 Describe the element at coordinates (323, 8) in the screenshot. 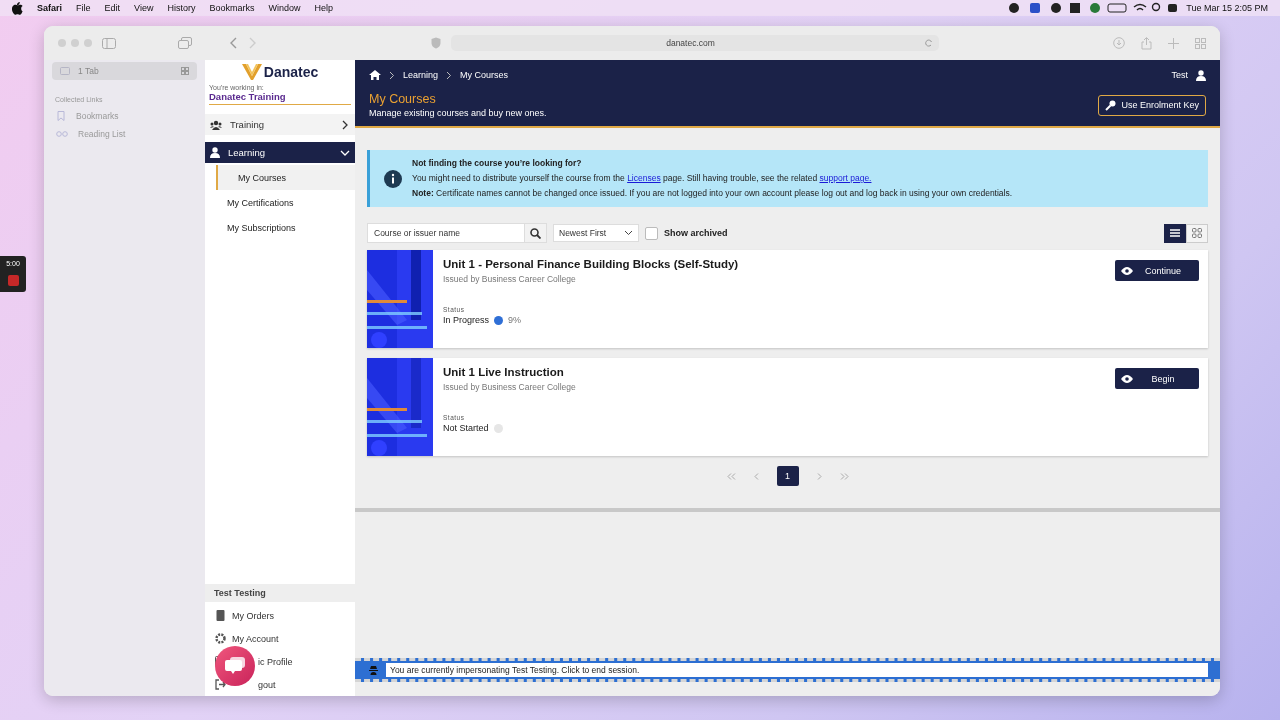

I see `menu-item: Help` at that location.